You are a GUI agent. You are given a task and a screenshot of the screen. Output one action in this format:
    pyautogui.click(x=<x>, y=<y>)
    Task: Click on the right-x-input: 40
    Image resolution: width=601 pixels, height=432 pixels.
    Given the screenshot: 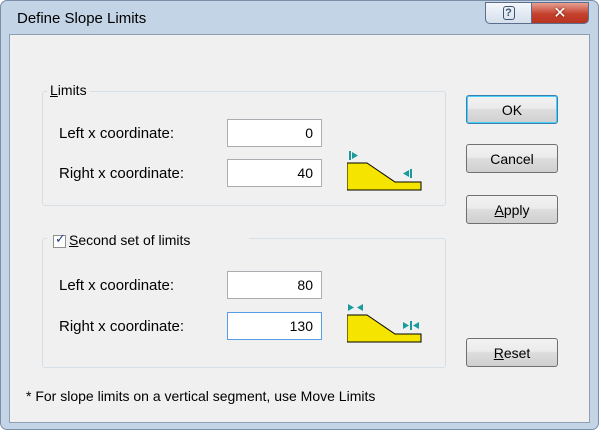 What is the action you would take?
    pyautogui.click(x=274, y=173)
    